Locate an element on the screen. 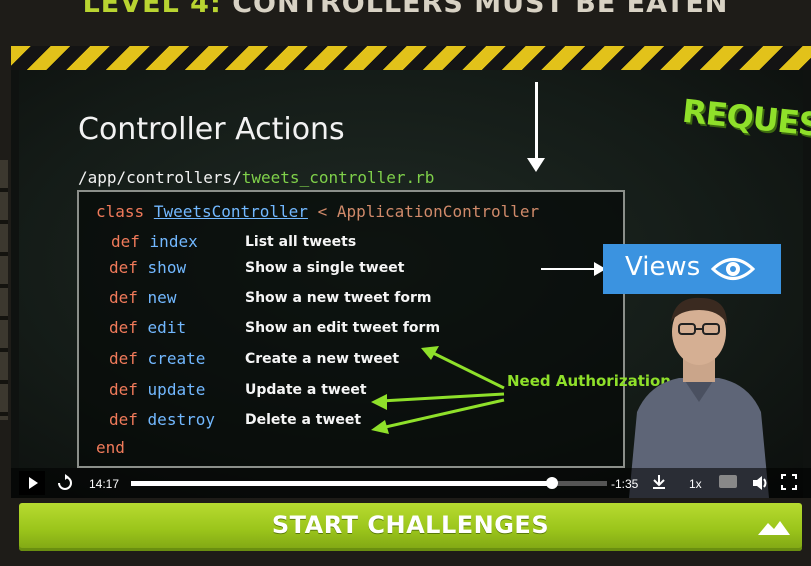 Image resolution: width=811 pixels, height=566 pixels. cc-icon is located at coordinates (728, 481).